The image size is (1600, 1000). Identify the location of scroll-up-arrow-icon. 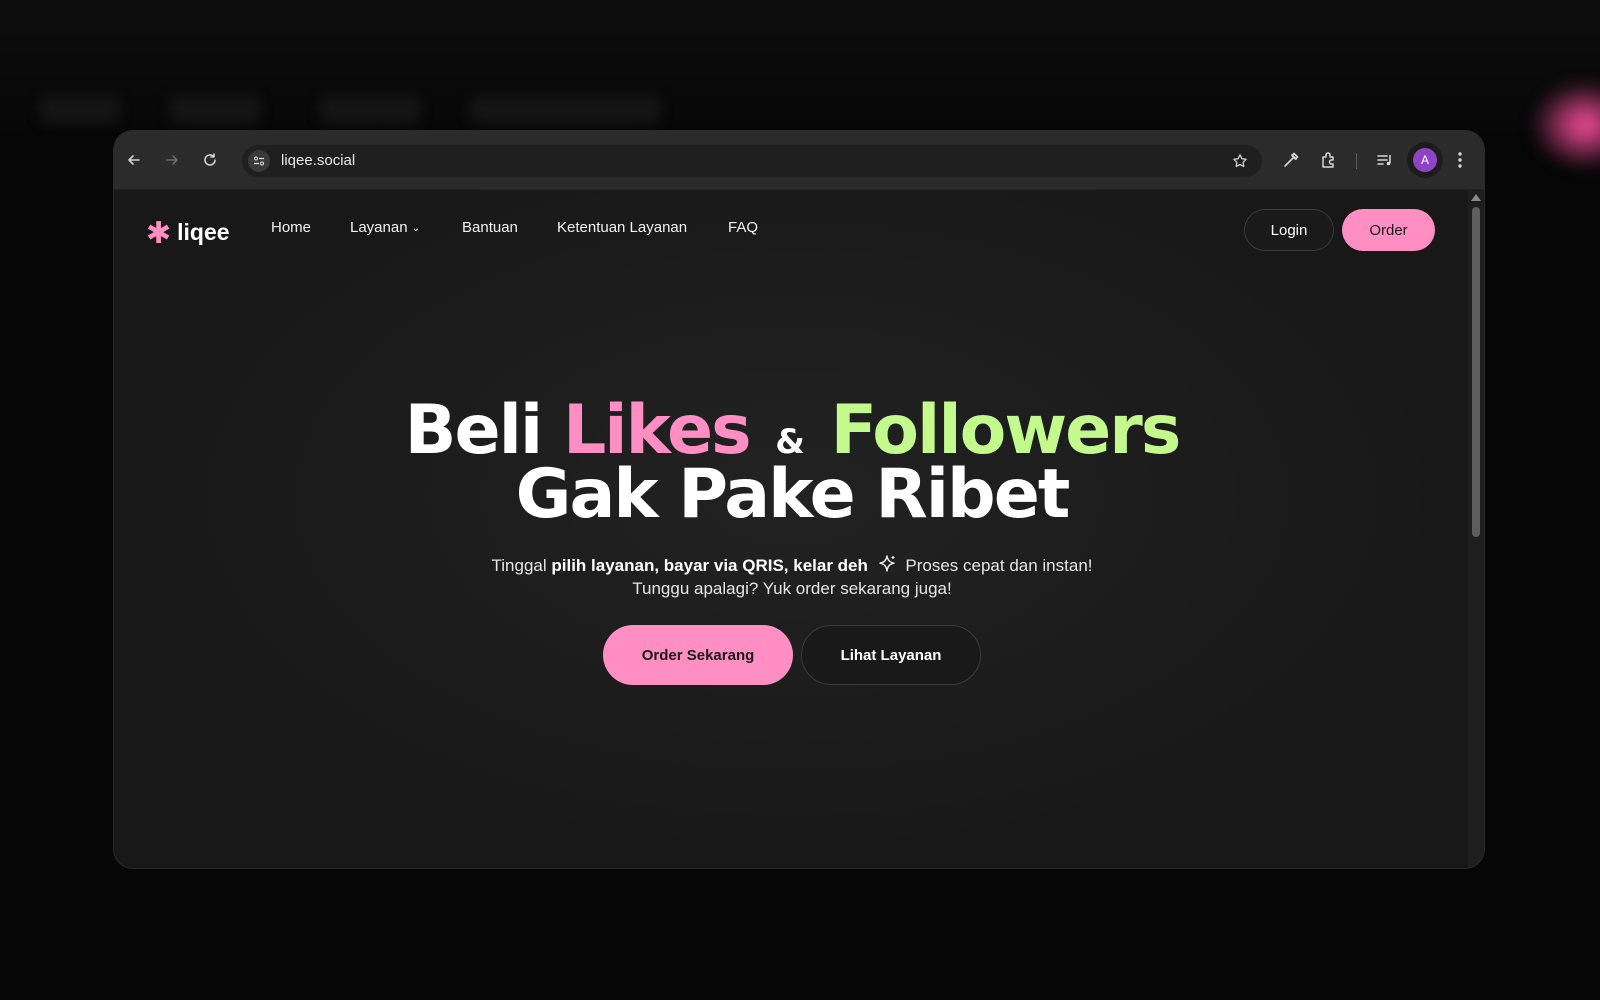
(1476, 197).